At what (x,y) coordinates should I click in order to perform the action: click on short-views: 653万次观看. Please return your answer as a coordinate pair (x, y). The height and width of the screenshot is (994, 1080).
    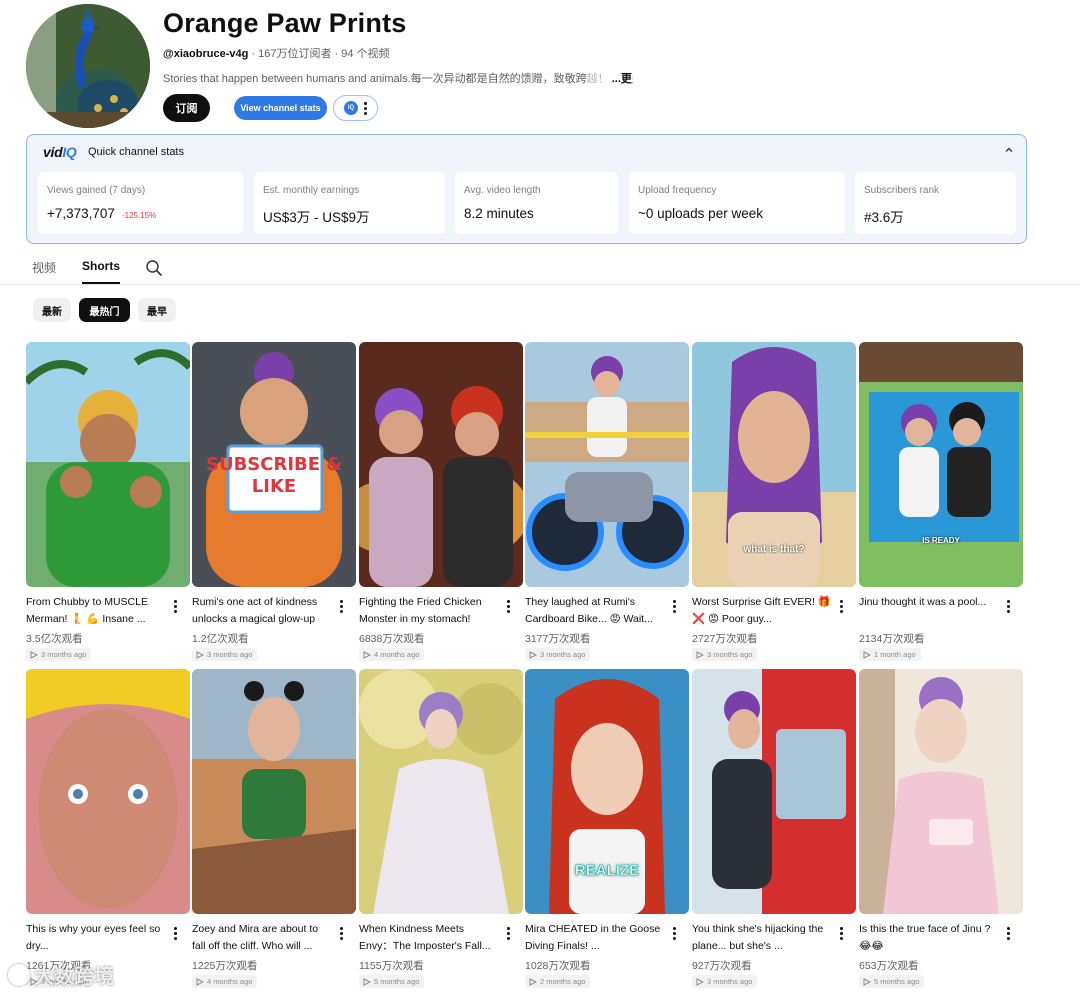
    Looking at the image, I should click on (889, 966).